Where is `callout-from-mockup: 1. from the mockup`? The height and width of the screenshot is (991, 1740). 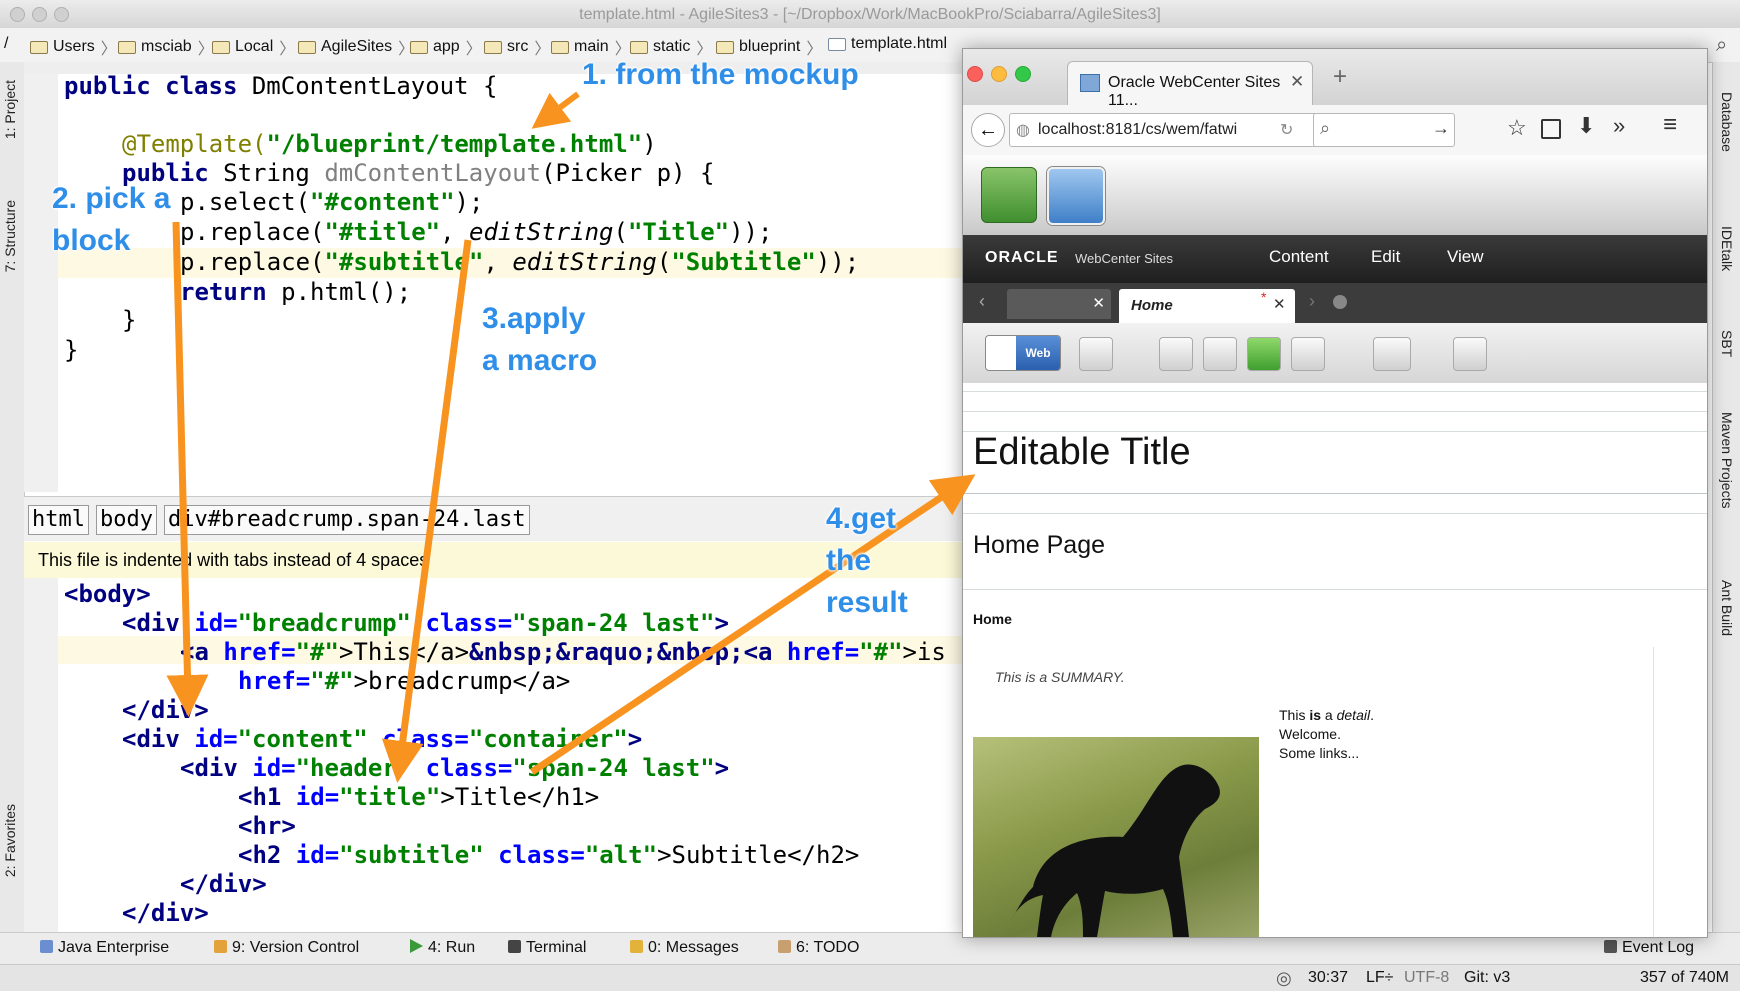
callout-from-mockup: 1. from the mockup is located at coordinates (720, 74).